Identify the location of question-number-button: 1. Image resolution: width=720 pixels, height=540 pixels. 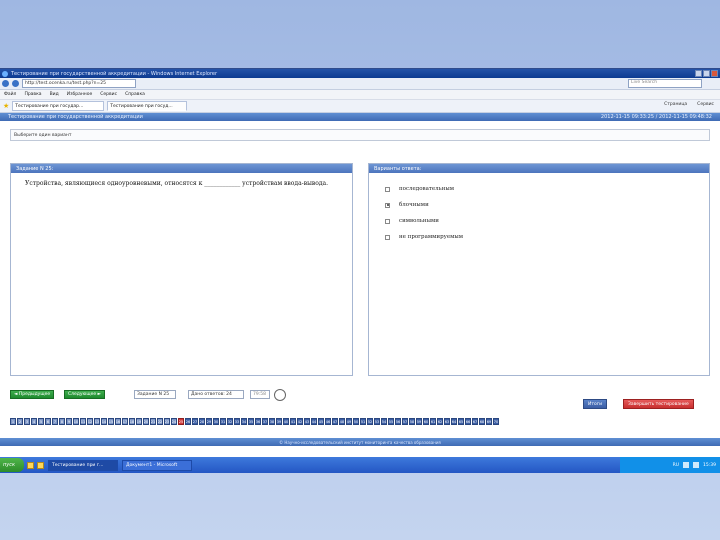
(13, 421).